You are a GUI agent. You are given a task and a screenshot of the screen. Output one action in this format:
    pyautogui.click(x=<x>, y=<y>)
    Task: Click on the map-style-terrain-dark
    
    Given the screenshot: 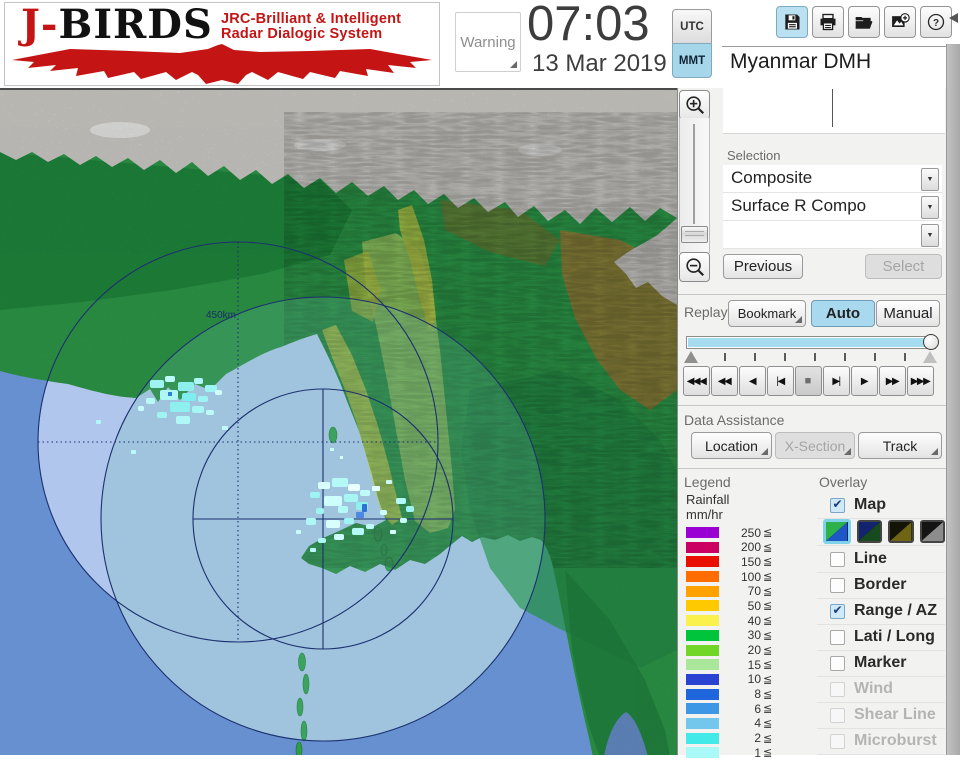 What is the action you would take?
    pyautogui.click(x=869, y=531)
    